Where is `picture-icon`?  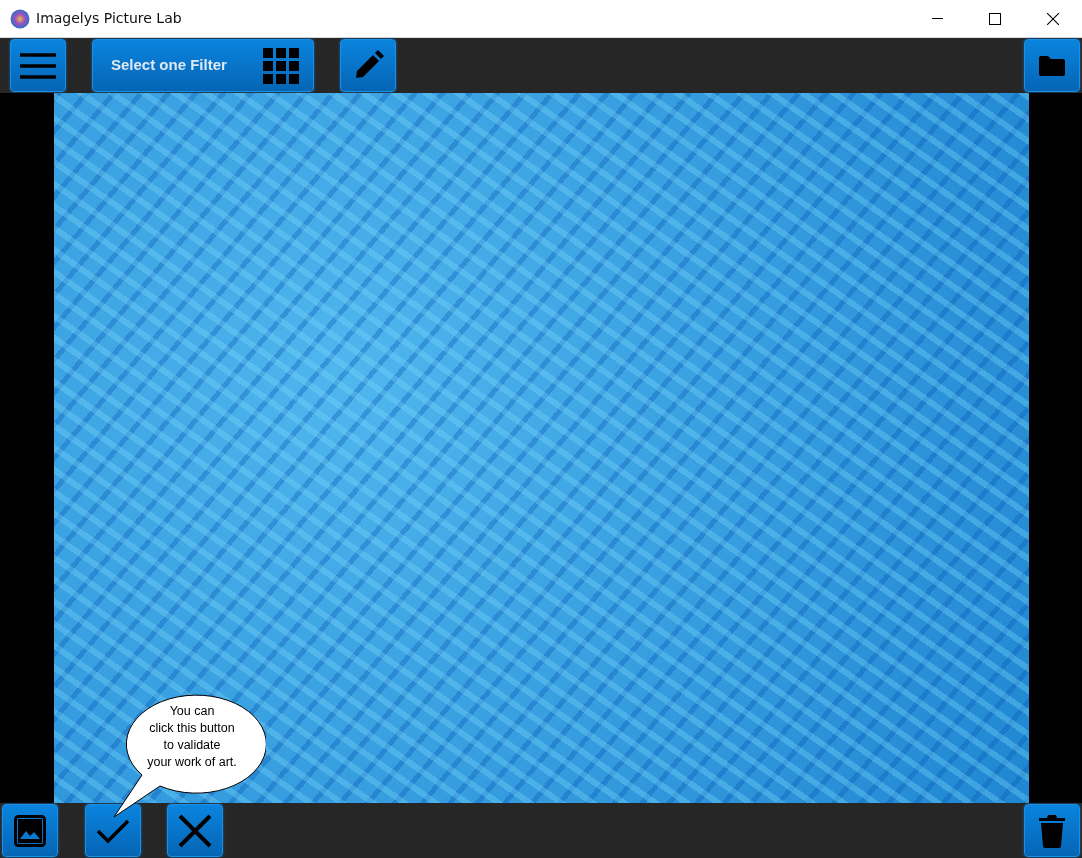 picture-icon is located at coordinates (30, 830).